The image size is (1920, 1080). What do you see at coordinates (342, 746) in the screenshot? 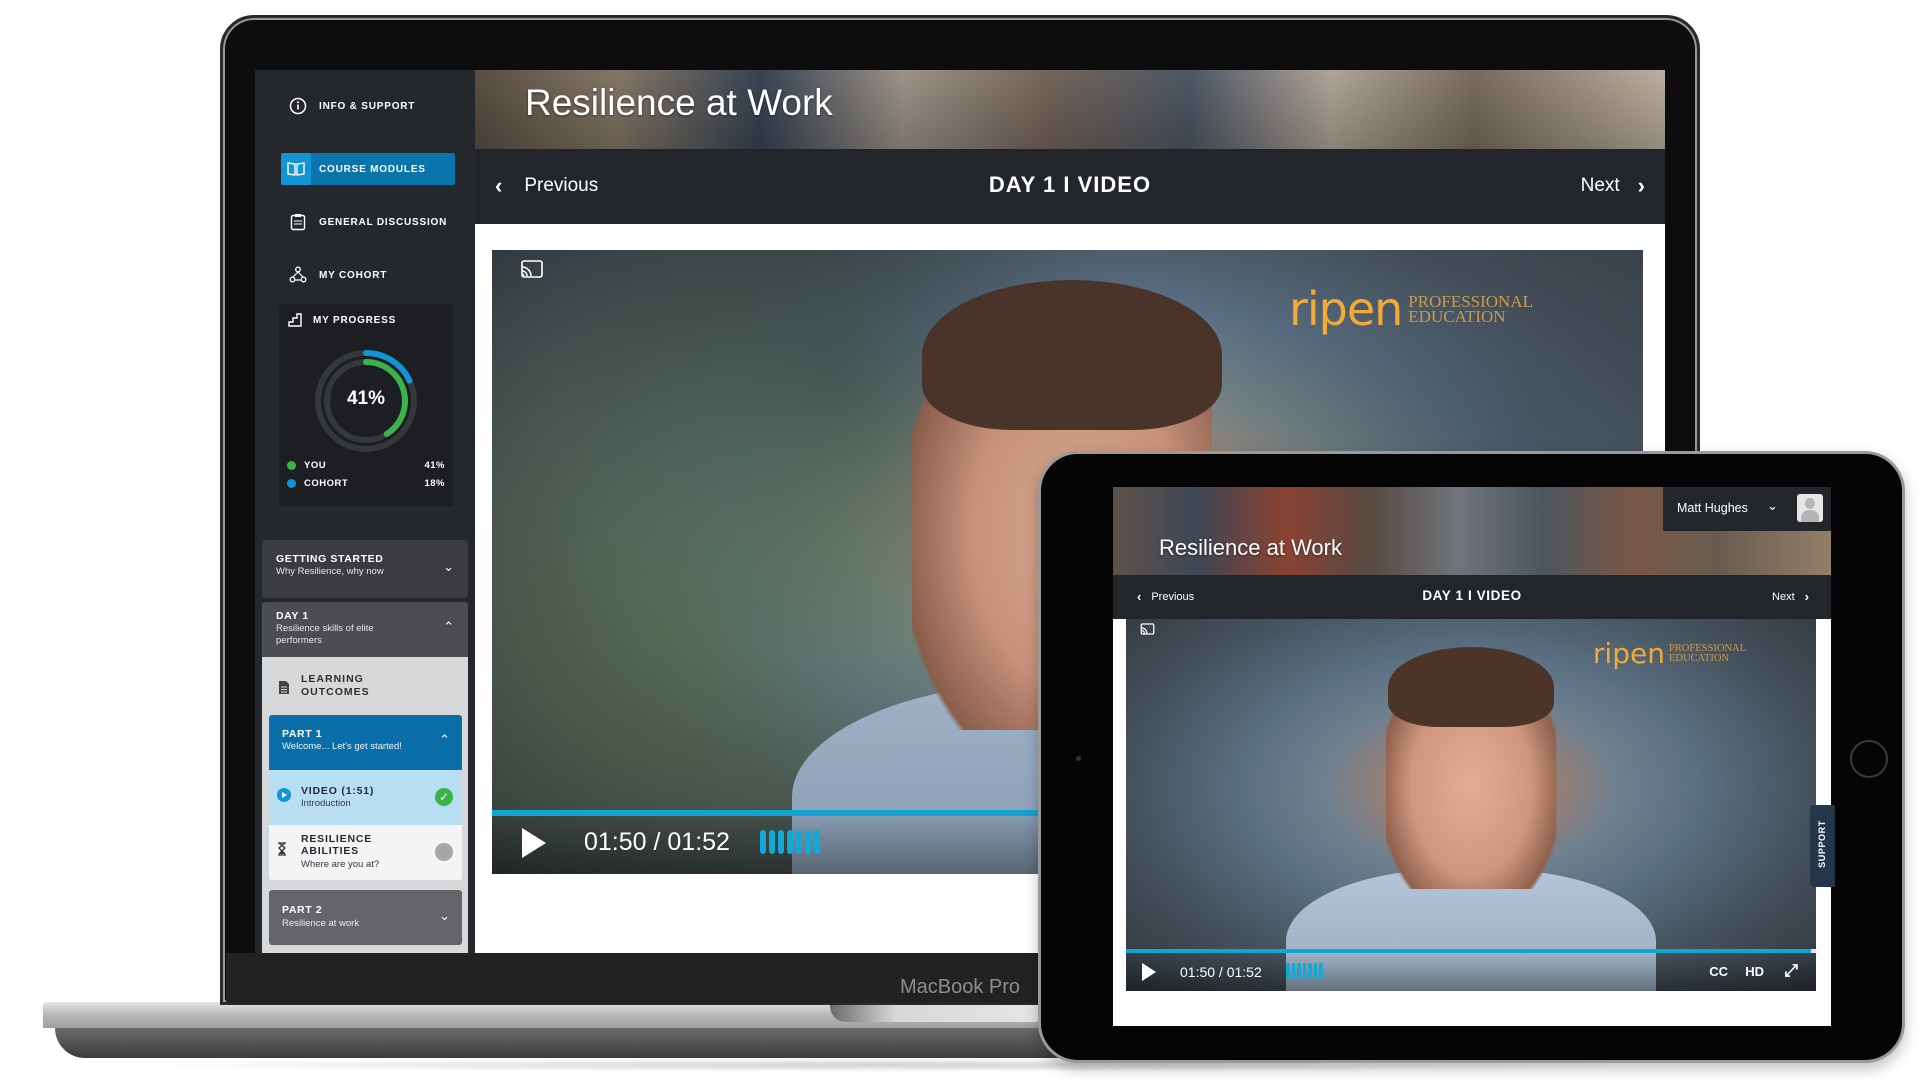
I see `part-subtitle: Welcome... Let's get started!` at bounding box center [342, 746].